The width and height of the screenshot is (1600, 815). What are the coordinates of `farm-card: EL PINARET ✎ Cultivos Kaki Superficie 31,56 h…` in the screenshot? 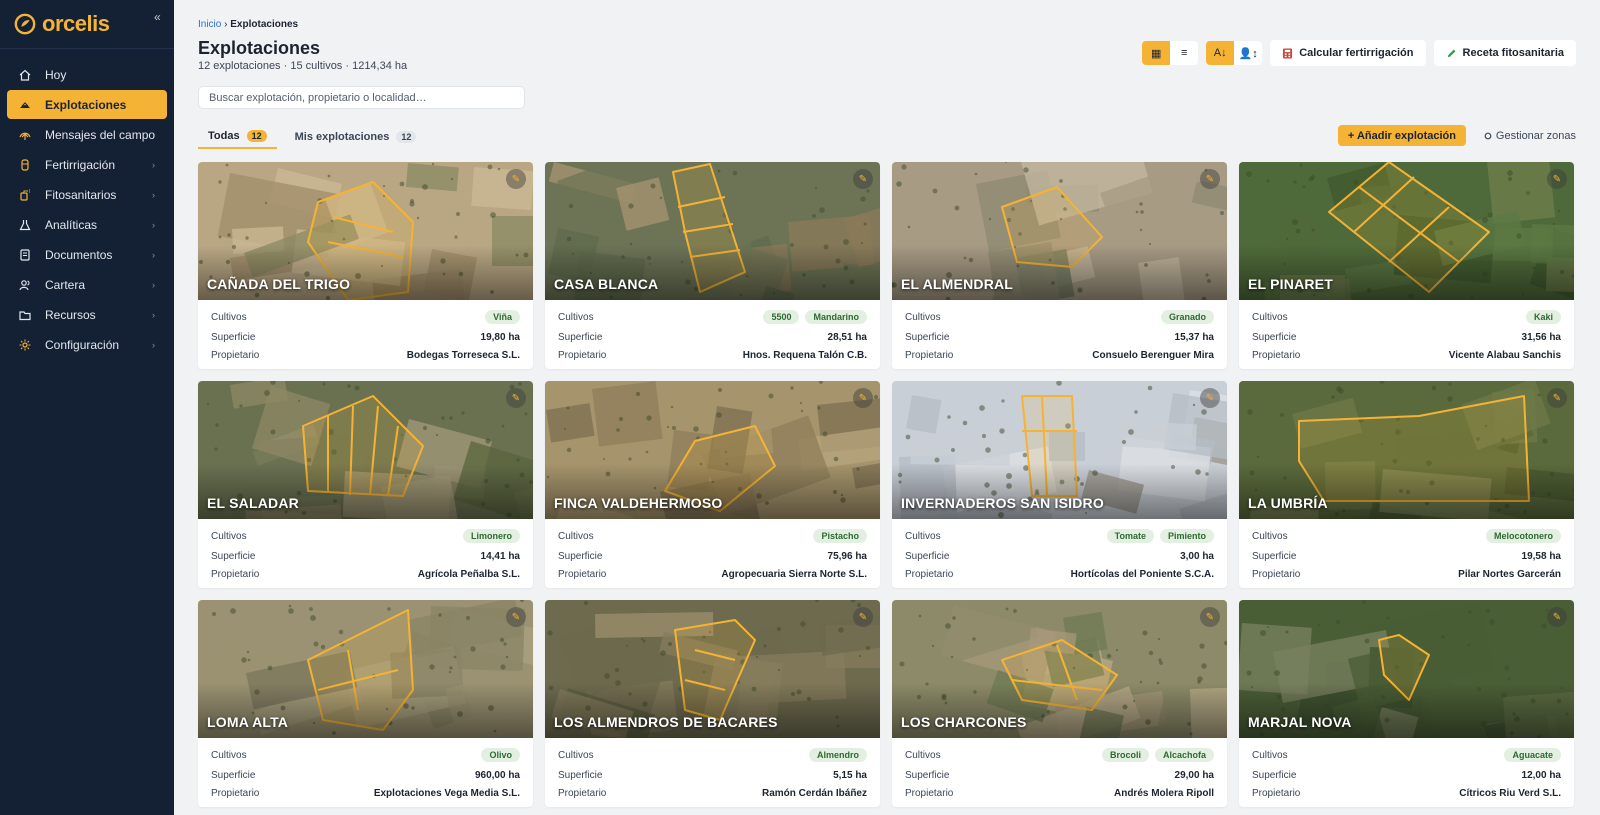 It's located at (1406, 265).